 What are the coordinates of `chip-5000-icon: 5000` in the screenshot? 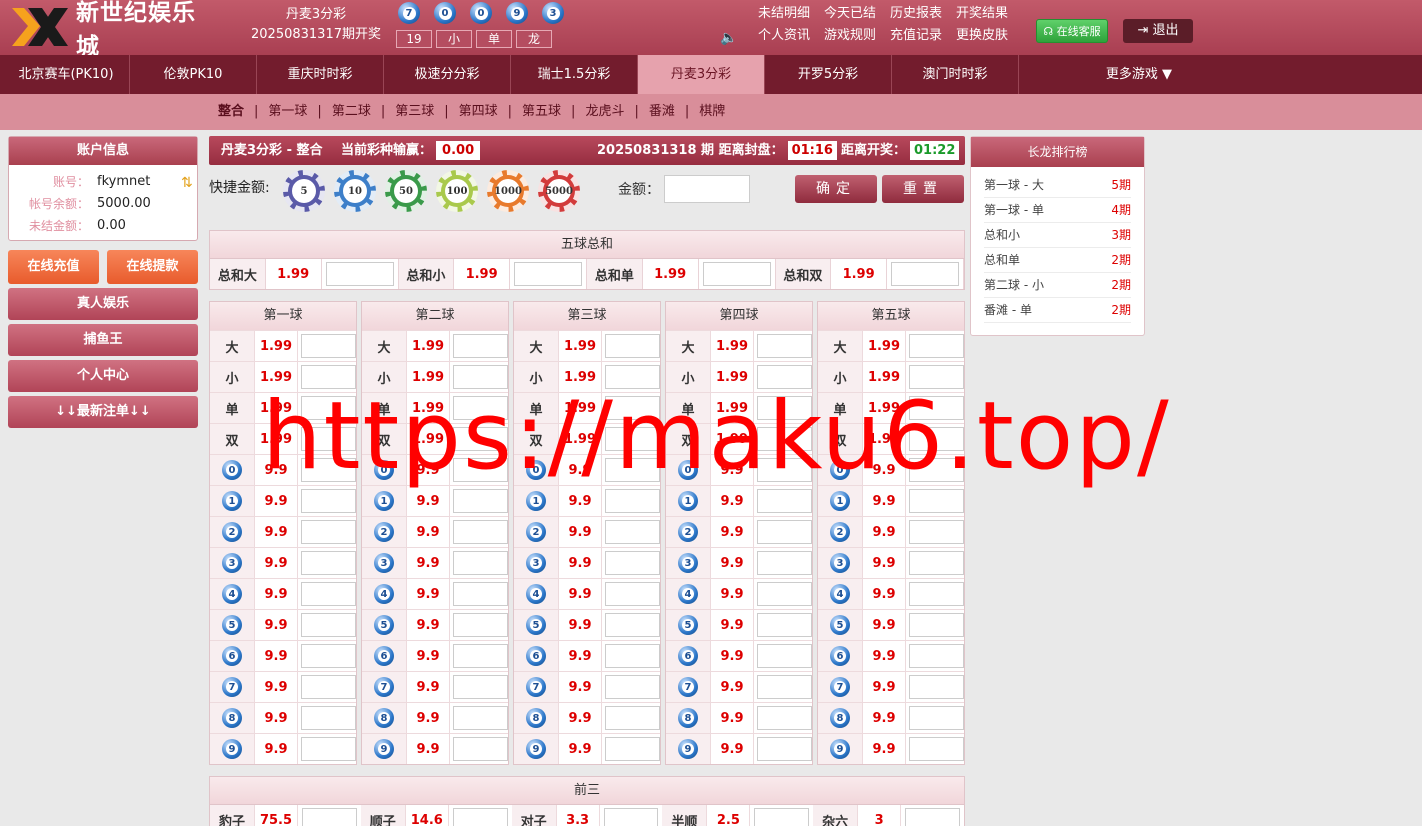 It's located at (559, 191).